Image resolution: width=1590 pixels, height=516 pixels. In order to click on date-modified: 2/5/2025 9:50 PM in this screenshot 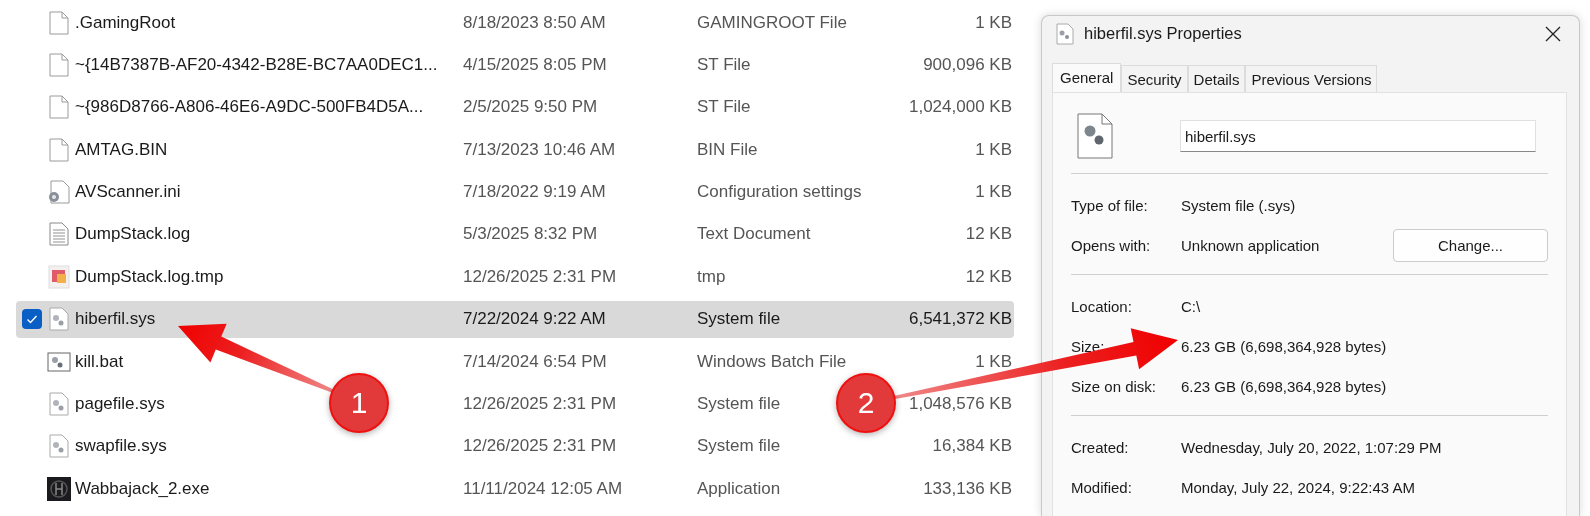, I will do `click(531, 107)`.